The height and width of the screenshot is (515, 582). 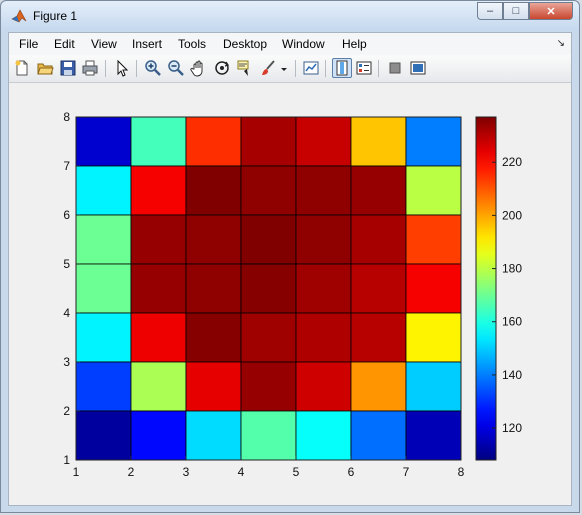 What do you see at coordinates (512, 162) in the screenshot?
I see `colorbar-tick-label: 220` at bounding box center [512, 162].